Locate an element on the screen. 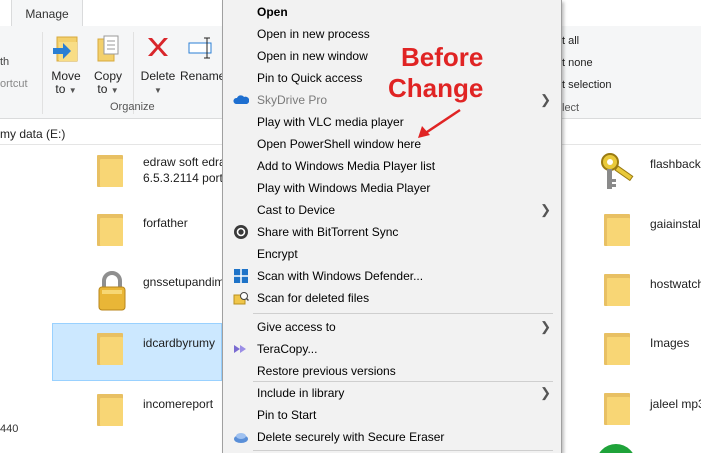  group-label-select: lect is located at coordinates (571, 108).